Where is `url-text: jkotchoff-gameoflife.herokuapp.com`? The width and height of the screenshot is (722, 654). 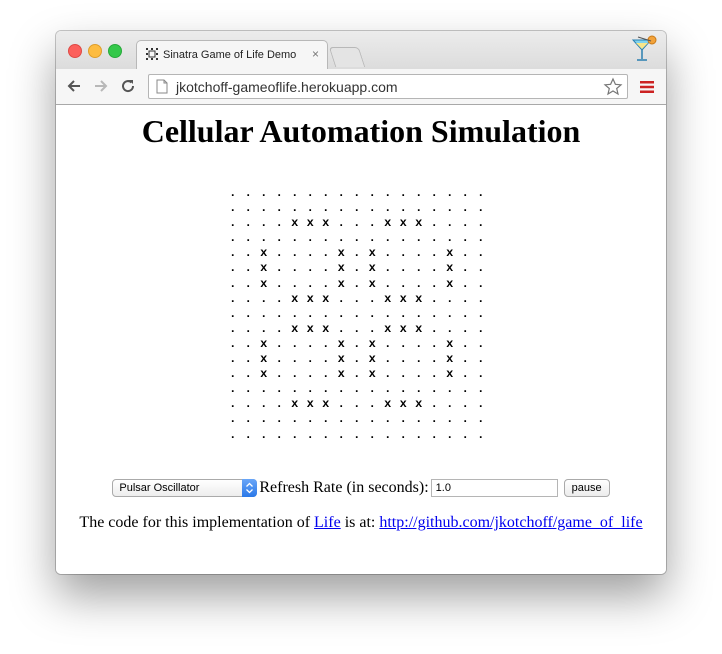 url-text: jkotchoff-gameoflife.herokuapp.com is located at coordinates (287, 87).